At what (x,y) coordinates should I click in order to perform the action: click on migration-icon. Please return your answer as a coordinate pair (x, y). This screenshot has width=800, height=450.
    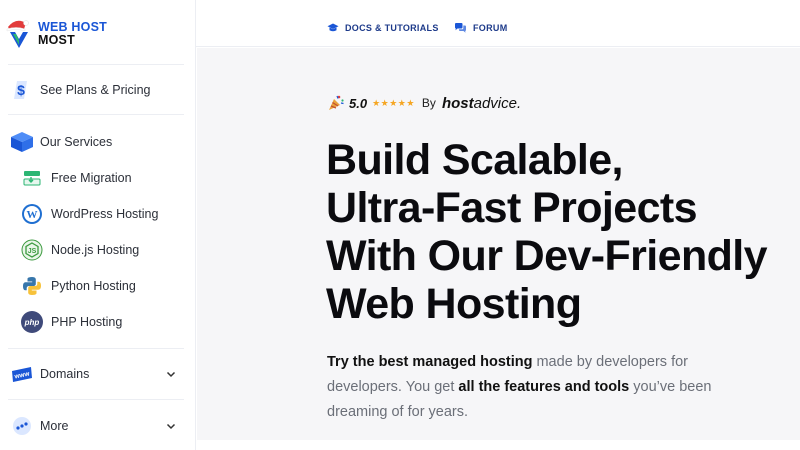
    Looking at the image, I should click on (32, 178).